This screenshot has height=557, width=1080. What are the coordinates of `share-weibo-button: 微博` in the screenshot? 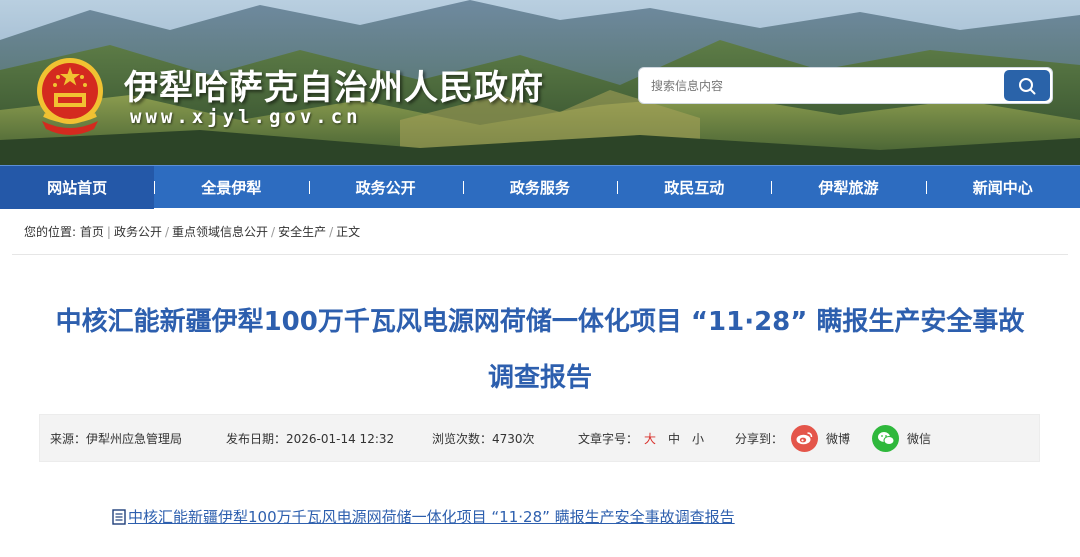 It's located at (827, 438).